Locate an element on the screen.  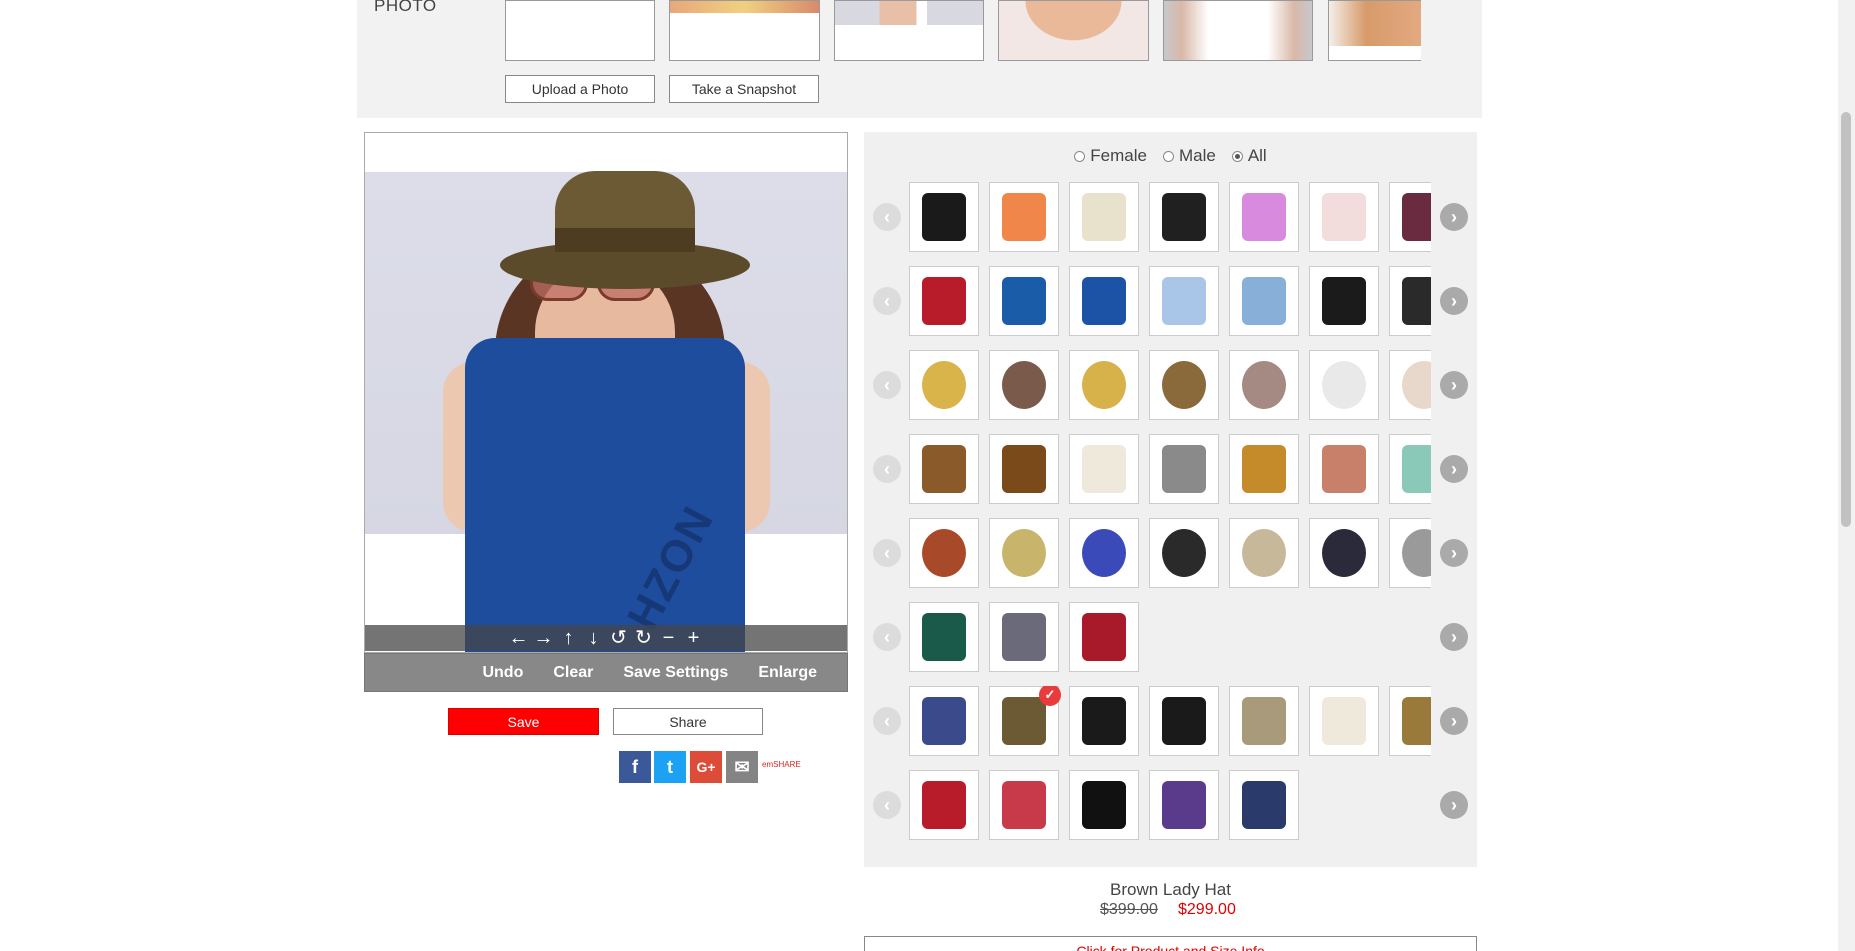
google-plus-icon: G+ is located at coordinates (706, 767).